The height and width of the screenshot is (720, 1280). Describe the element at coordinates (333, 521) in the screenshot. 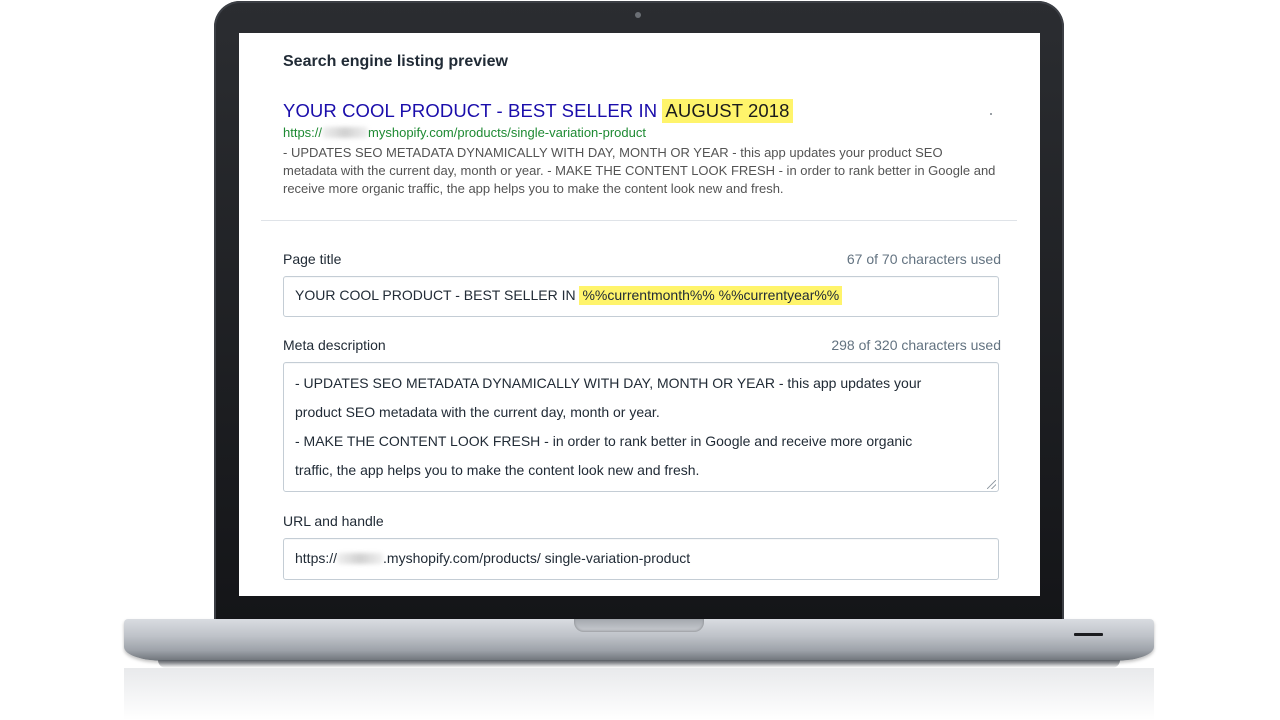

I see `url-handle-label: URL and handle` at that location.